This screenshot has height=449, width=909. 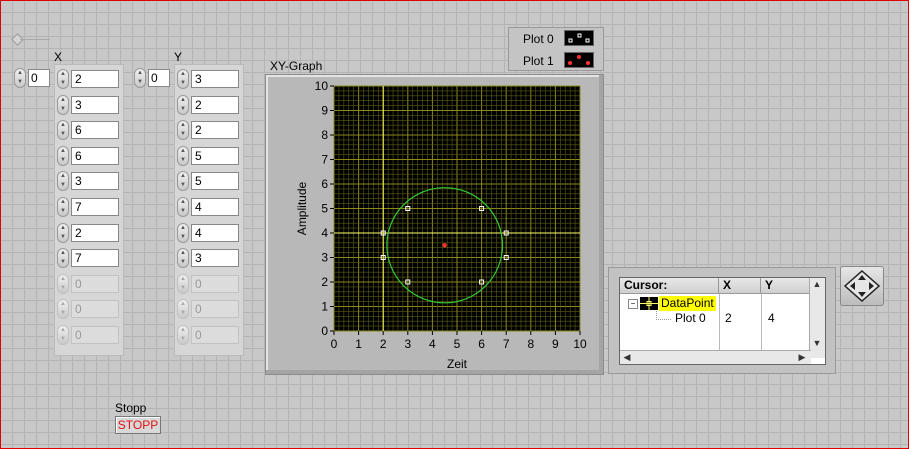 What do you see at coordinates (817, 343) in the screenshot?
I see `scroll-down-icon: ▼` at bounding box center [817, 343].